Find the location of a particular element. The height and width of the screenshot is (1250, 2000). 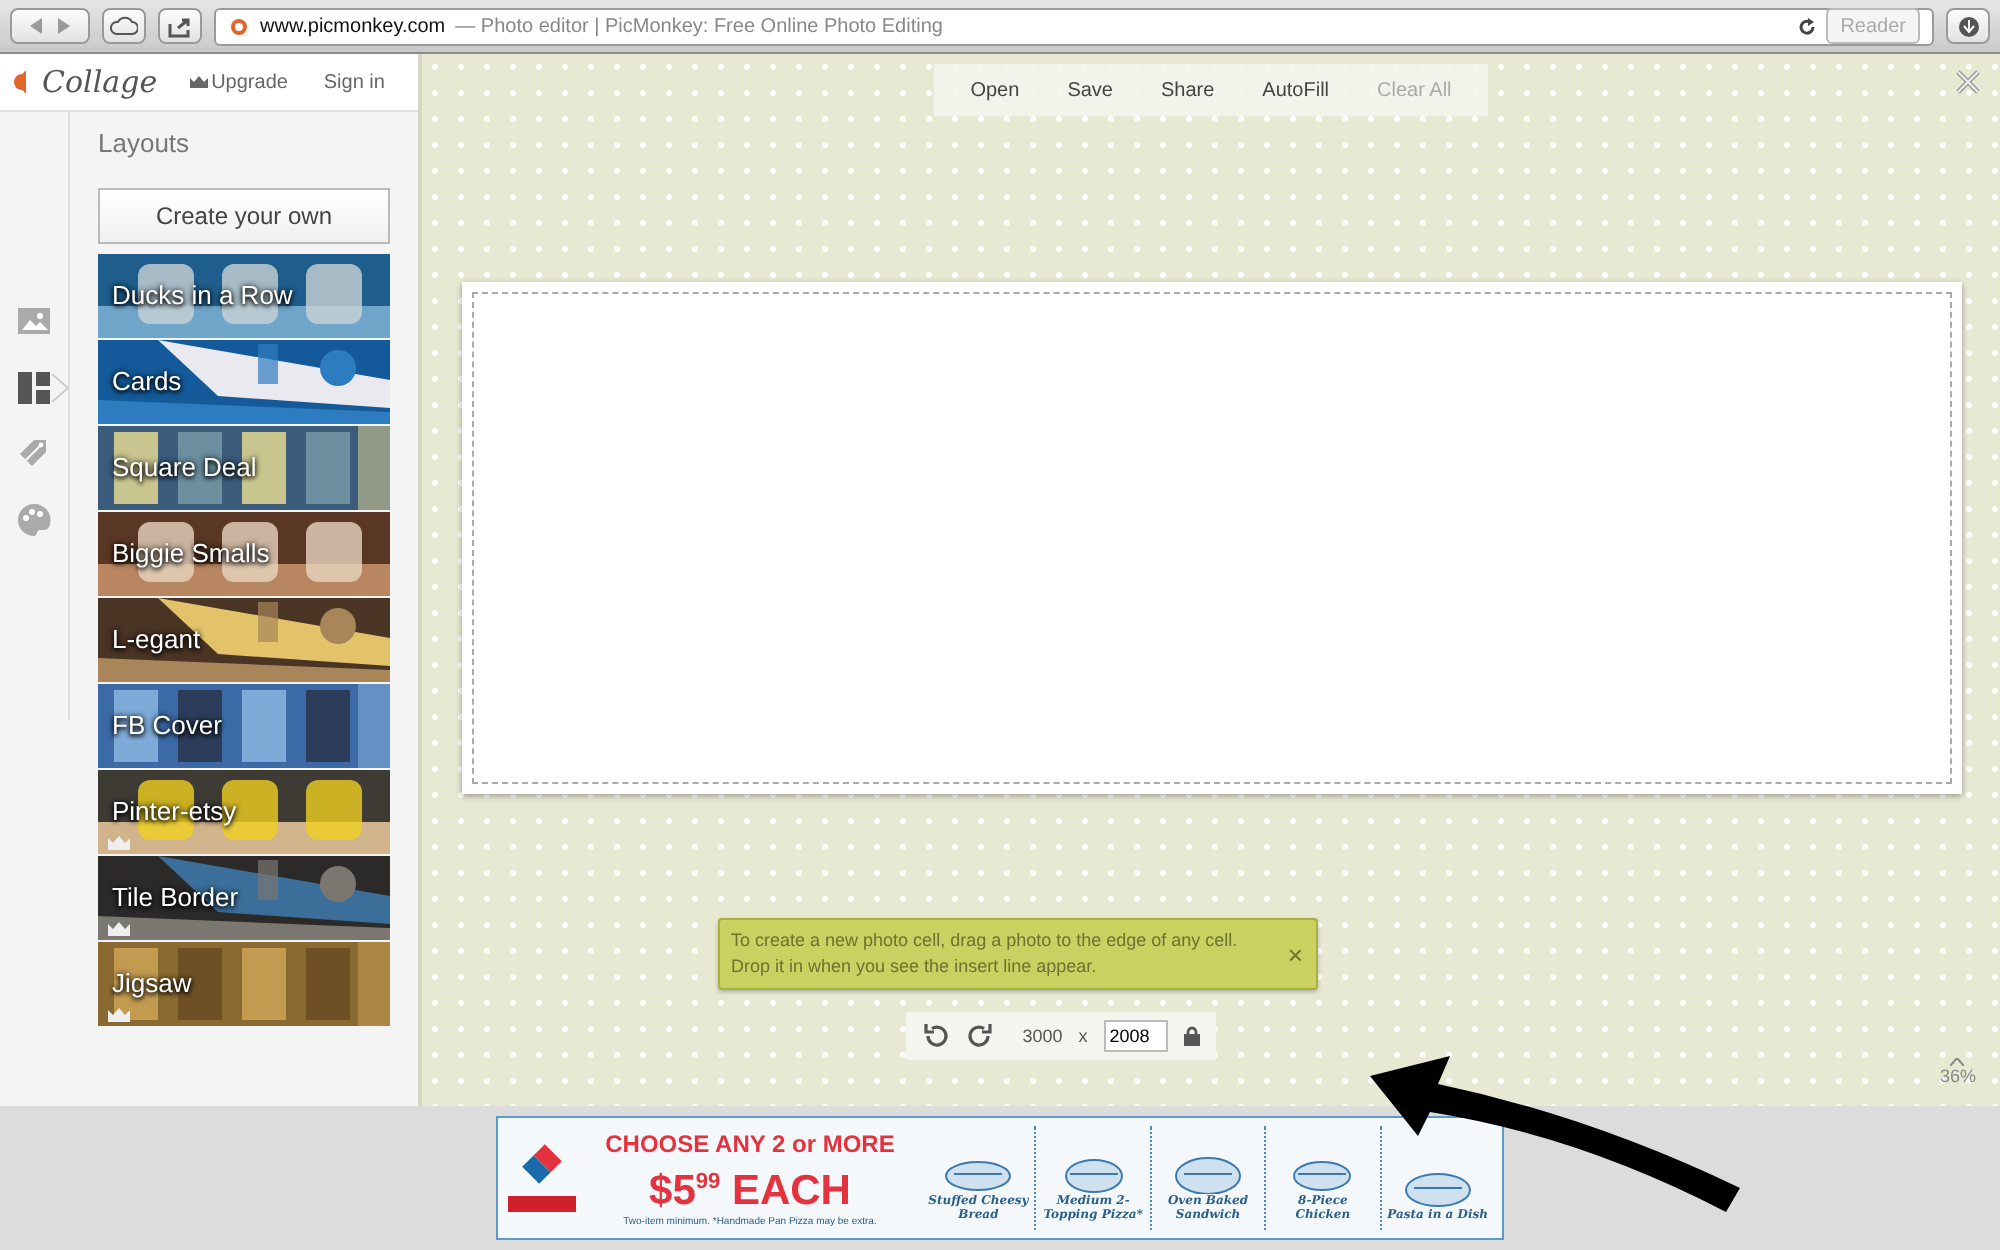

palette-icon is located at coordinates (34, 520).